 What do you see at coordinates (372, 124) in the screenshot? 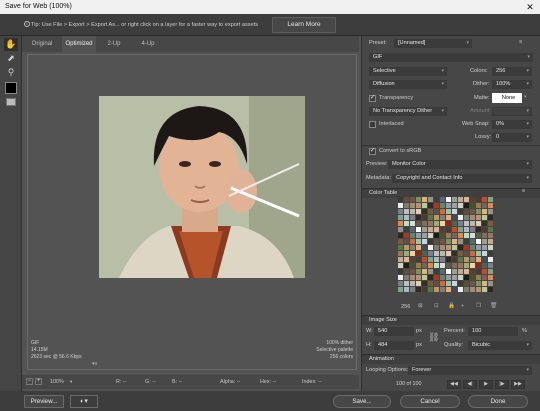
I see `interlaced-checkbox` at bounding box center [372, 124].